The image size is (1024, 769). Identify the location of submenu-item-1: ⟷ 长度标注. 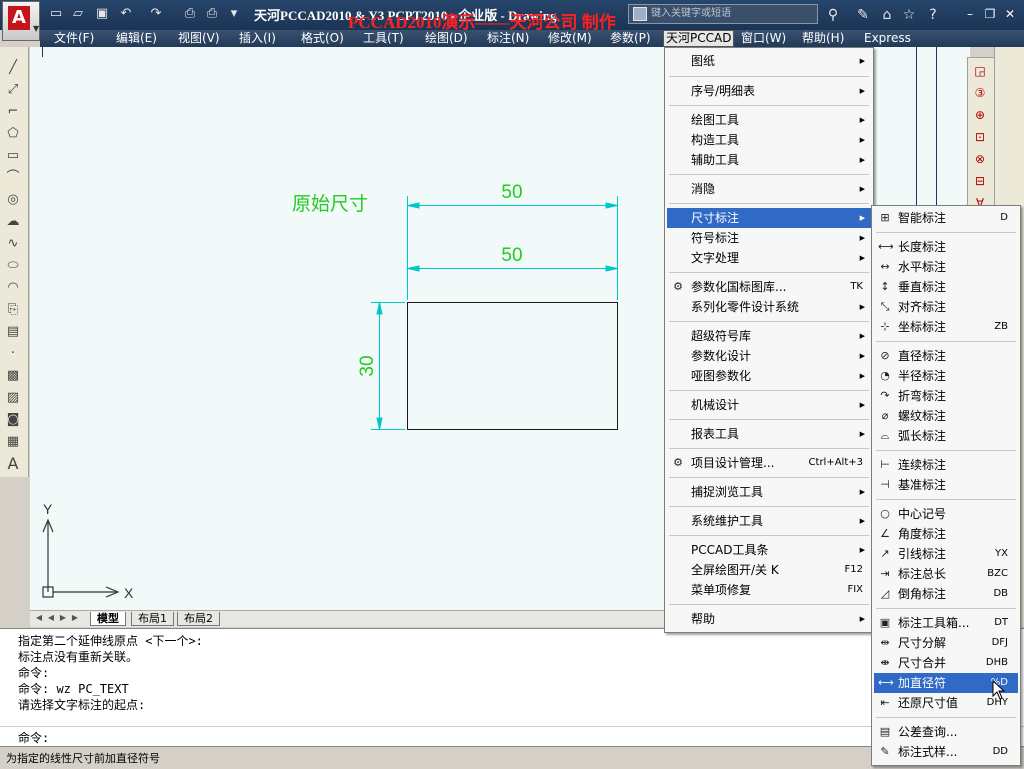
(946, 247).